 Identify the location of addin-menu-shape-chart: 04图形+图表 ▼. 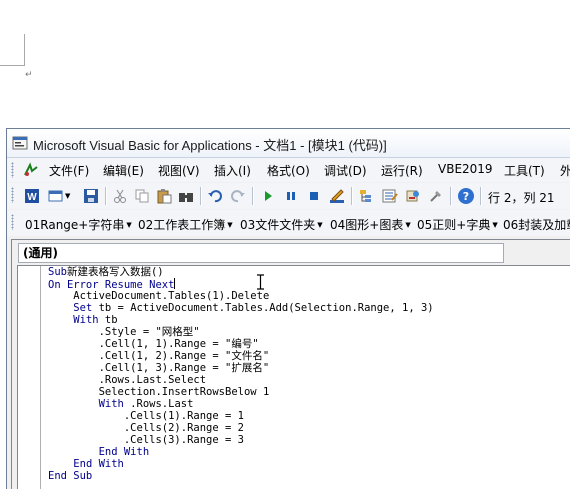
(370, 224).